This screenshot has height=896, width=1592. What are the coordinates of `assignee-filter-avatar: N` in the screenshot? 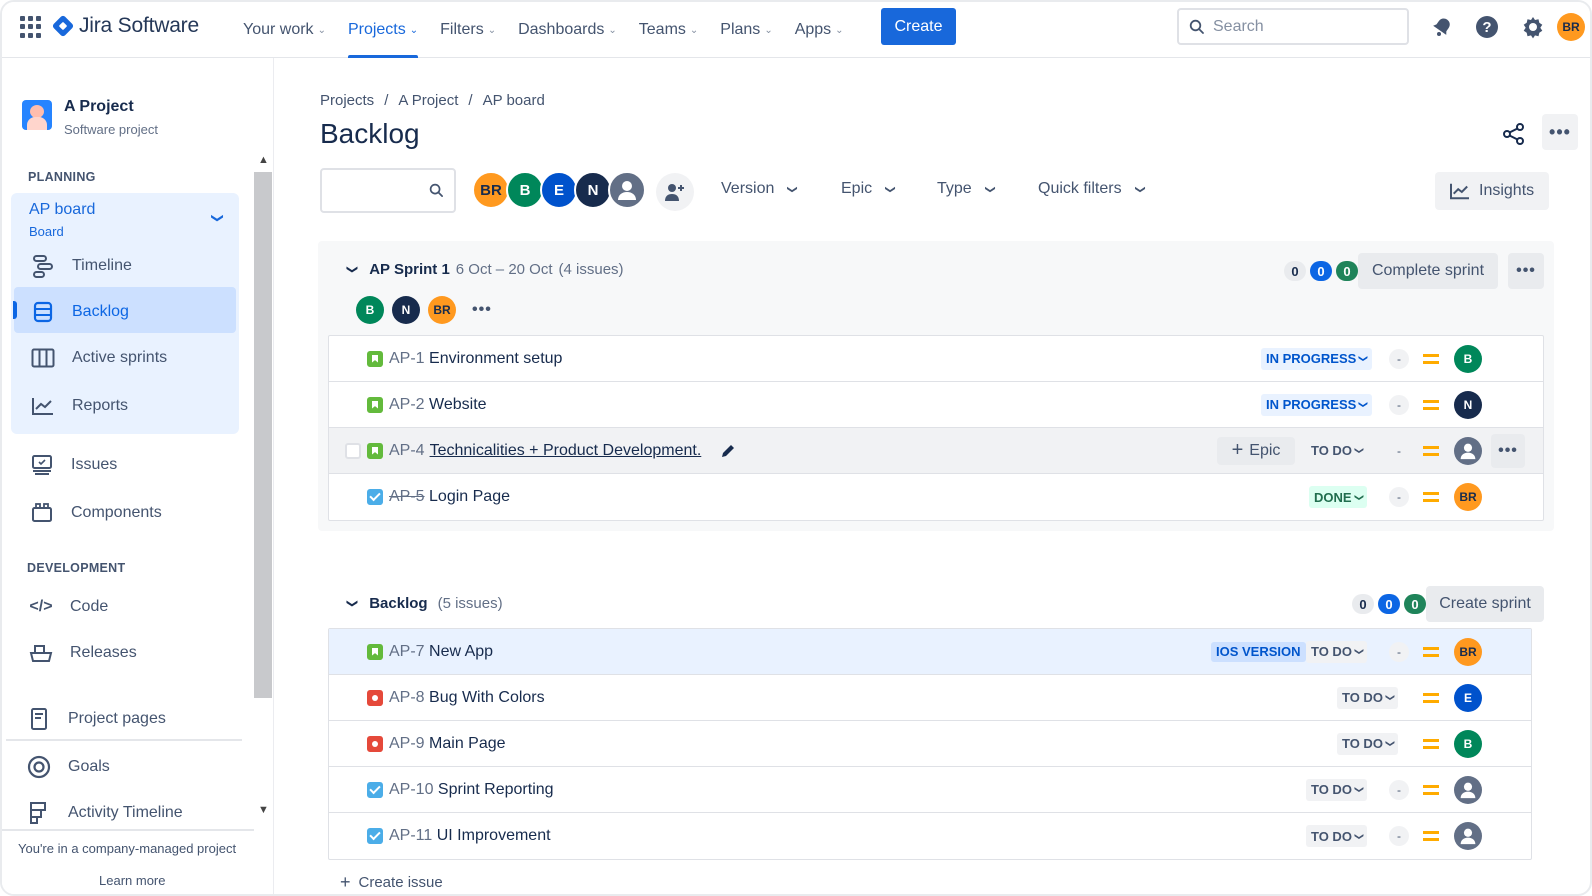 It's located at (593, 190).